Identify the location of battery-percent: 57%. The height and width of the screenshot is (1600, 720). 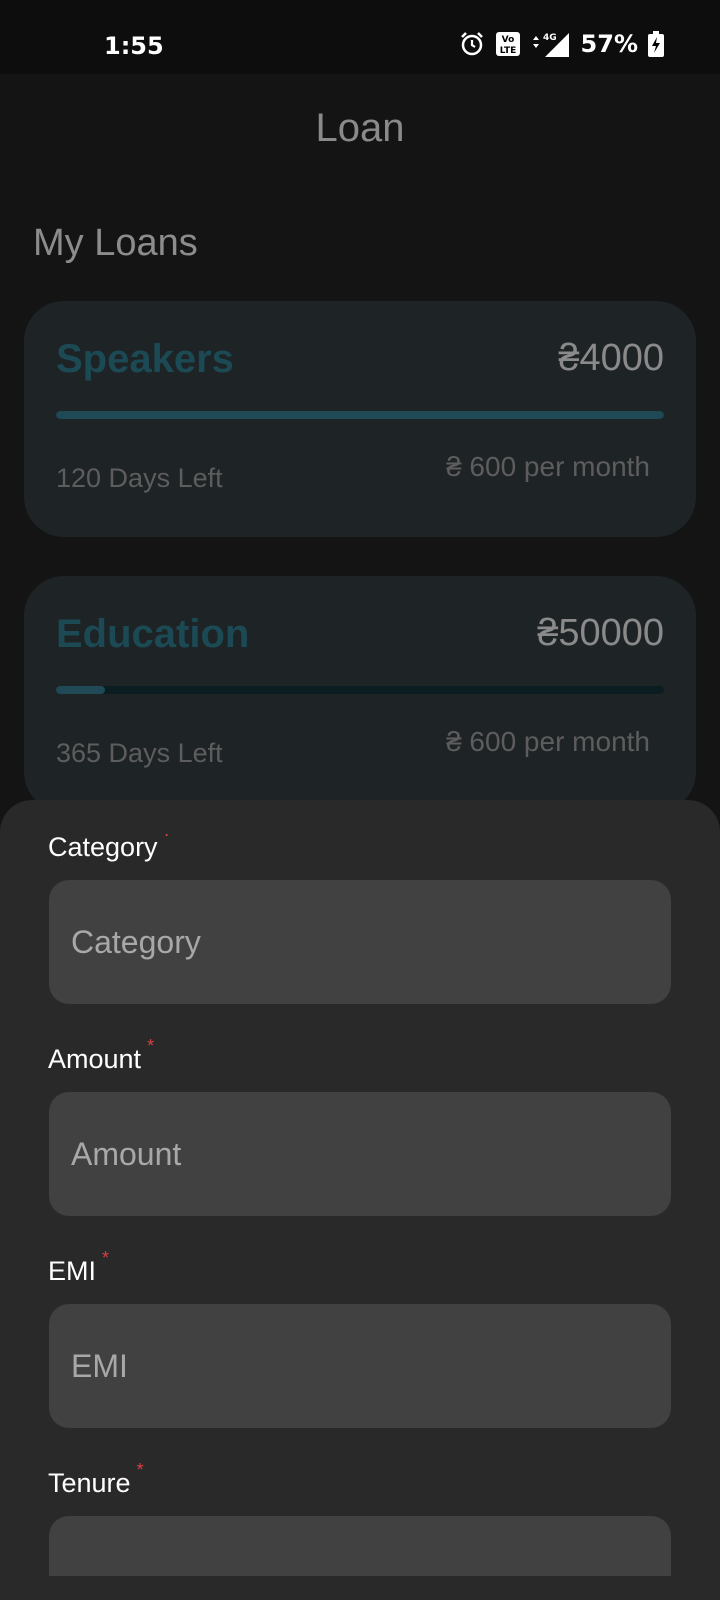
(609, 44).